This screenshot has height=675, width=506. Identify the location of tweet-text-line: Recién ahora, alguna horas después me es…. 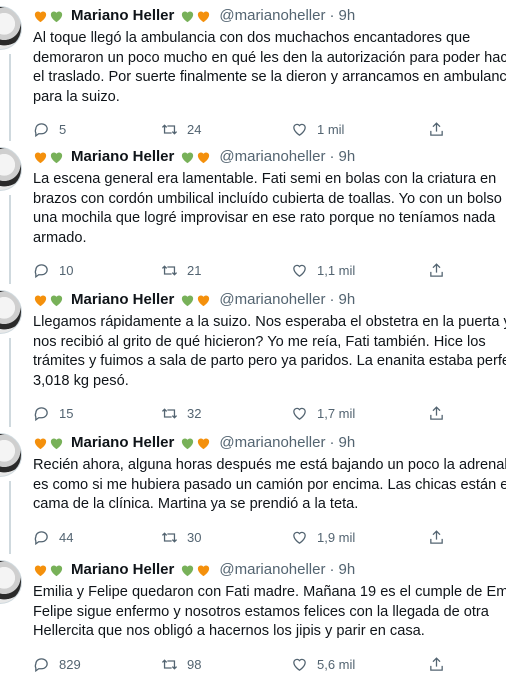
(269, 465).